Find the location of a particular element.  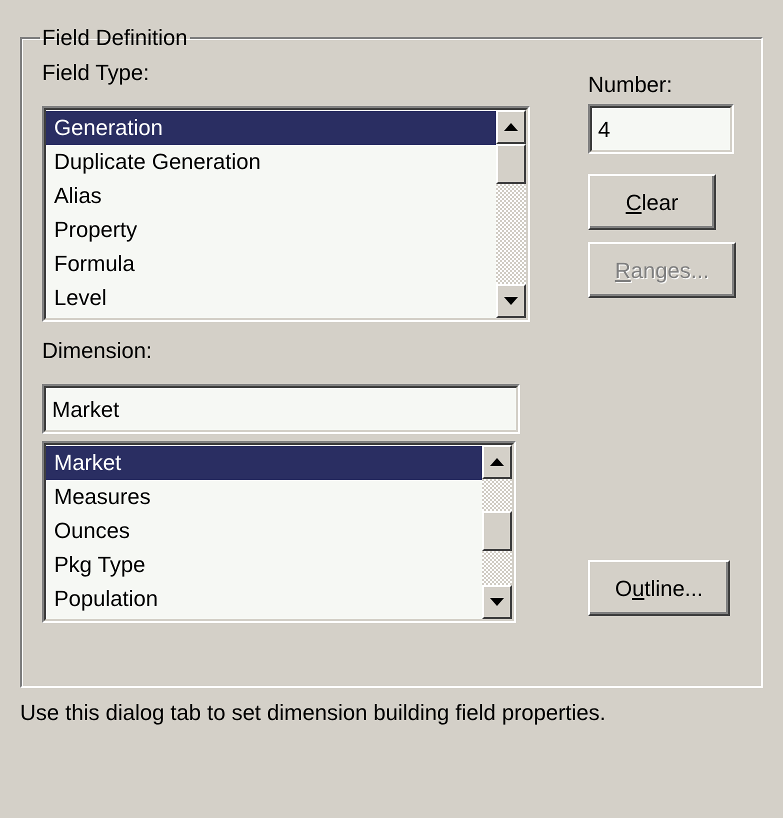

list-item: Formula is located at coordinates (271, 264).